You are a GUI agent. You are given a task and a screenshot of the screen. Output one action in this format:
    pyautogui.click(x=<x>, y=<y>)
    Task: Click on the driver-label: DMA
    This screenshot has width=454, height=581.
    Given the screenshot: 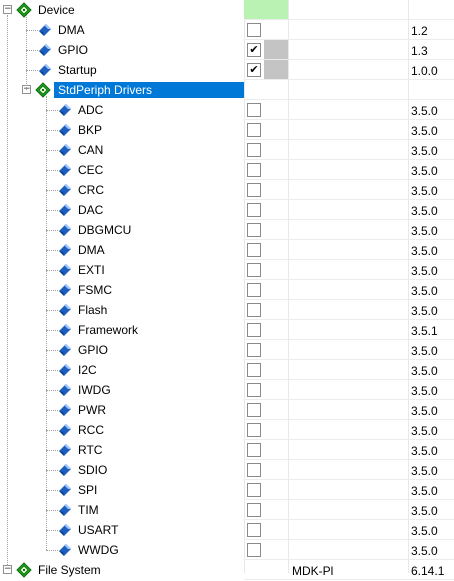 What is the action you would take?
    pyautogui.click(x=91, y=250)
    